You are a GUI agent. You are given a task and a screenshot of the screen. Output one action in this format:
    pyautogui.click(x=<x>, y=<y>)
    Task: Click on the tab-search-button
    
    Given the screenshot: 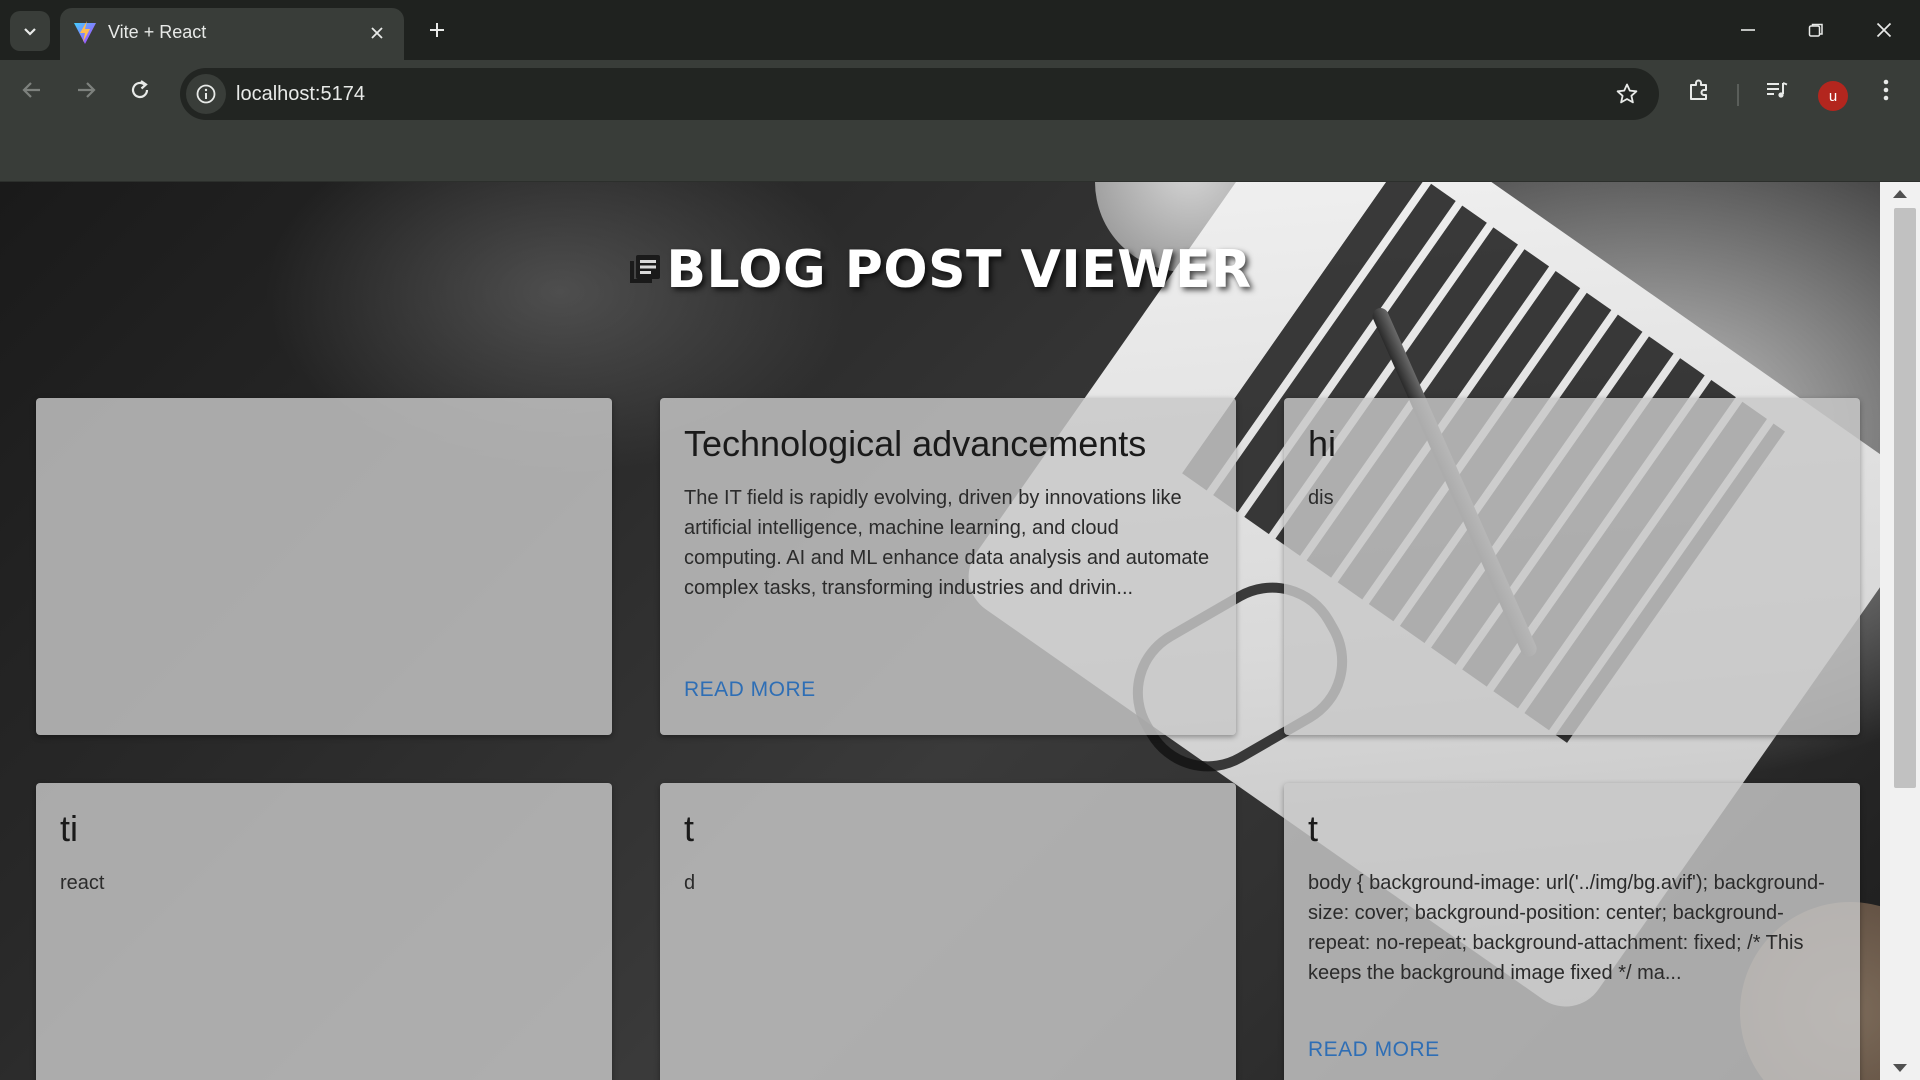 What is the action you would take?
    pyautogui.click(x=30, y=31)
    